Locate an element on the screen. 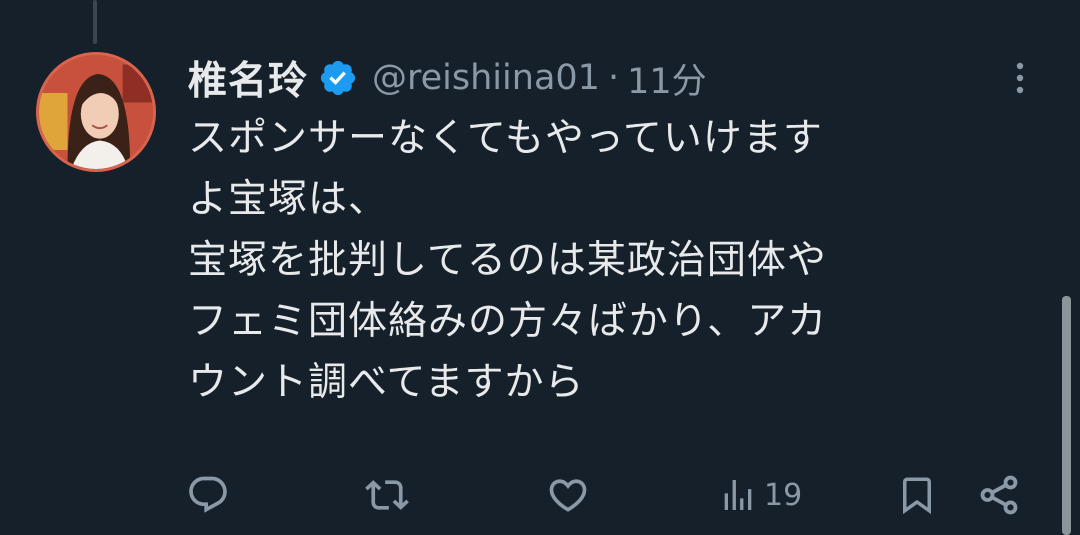  heart-icon is located at coordinates (568, 495).